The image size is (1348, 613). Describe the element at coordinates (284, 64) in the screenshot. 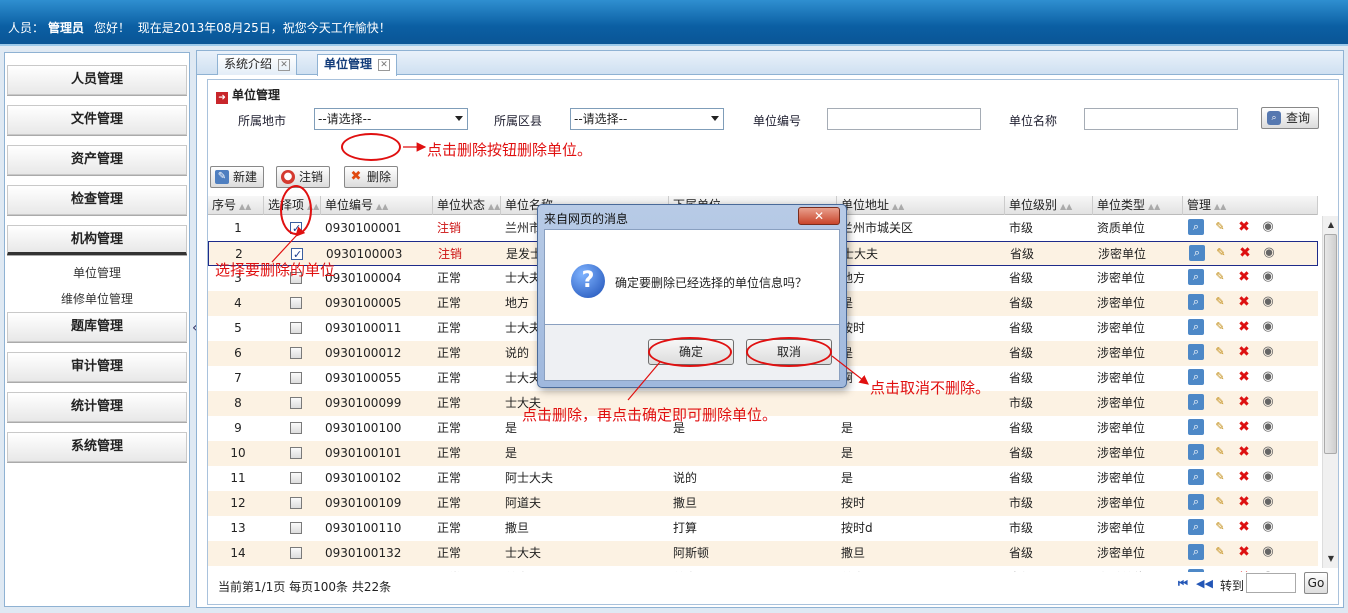

I see `close-icon: ✕` at that location.